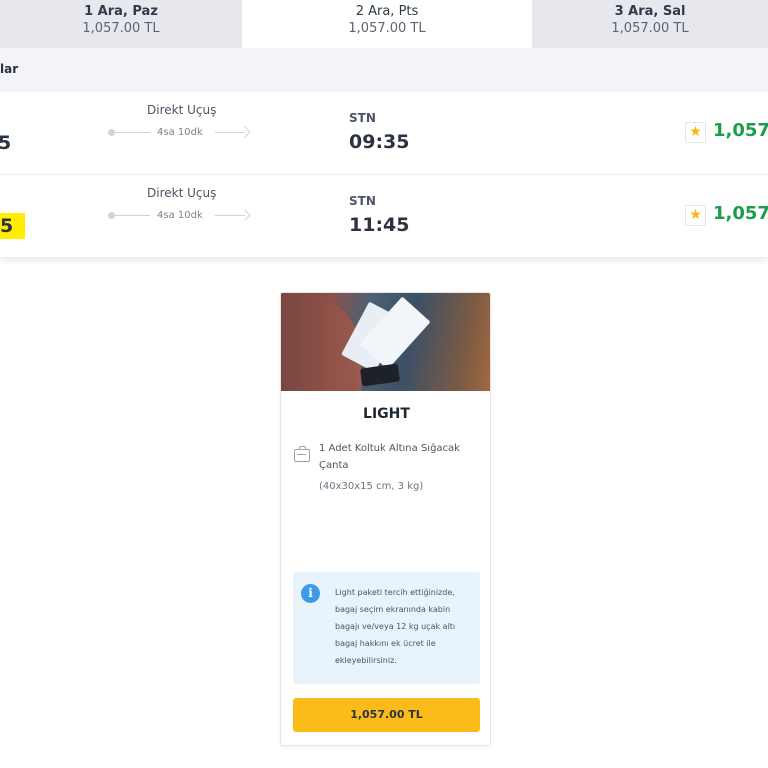  I want to click on info-icon: i, so click(310, 593).